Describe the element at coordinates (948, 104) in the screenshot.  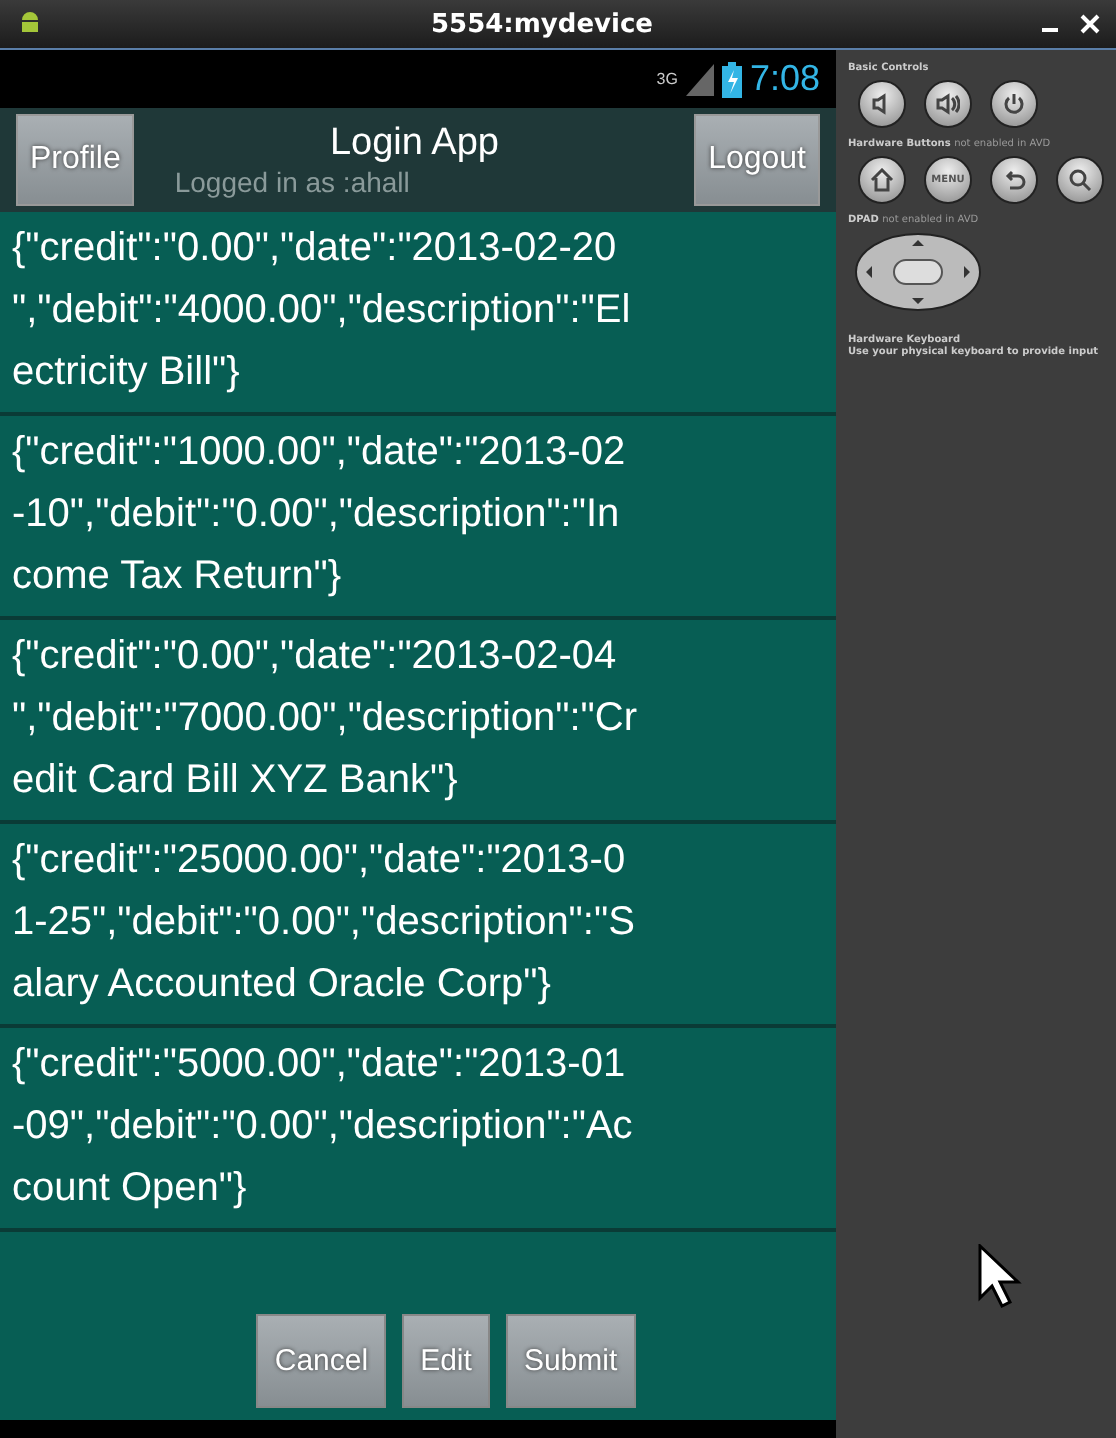
I see `volume-up-icon` at that location.